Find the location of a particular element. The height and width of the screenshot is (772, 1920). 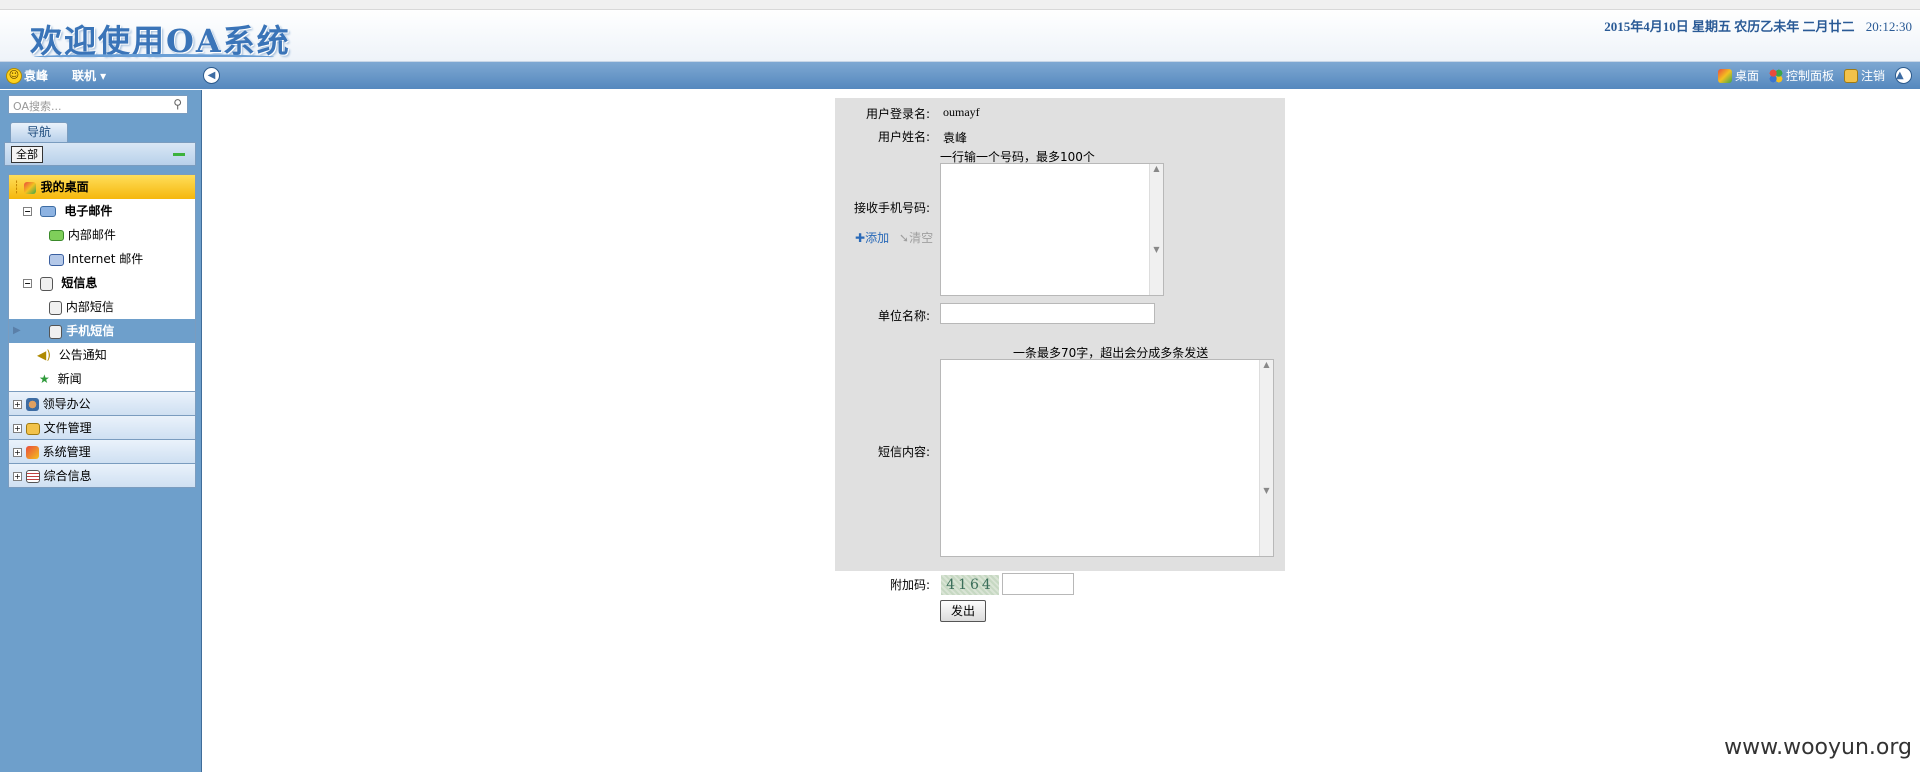

desktop-label: 桌面 is located at coordinates (1746, 76).